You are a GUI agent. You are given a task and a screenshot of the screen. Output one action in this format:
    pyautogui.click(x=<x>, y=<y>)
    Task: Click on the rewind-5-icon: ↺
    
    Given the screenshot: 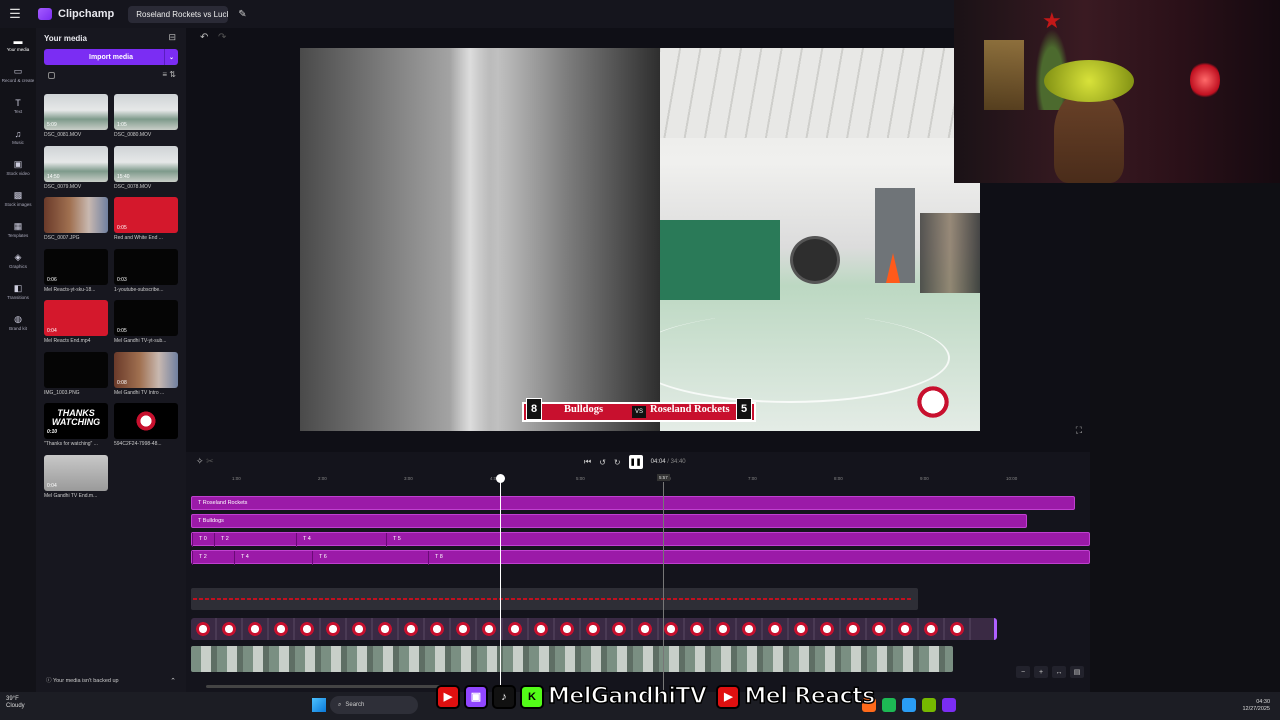 What is the action you would take?
    pyautogui.click(x=602, y=462)
    